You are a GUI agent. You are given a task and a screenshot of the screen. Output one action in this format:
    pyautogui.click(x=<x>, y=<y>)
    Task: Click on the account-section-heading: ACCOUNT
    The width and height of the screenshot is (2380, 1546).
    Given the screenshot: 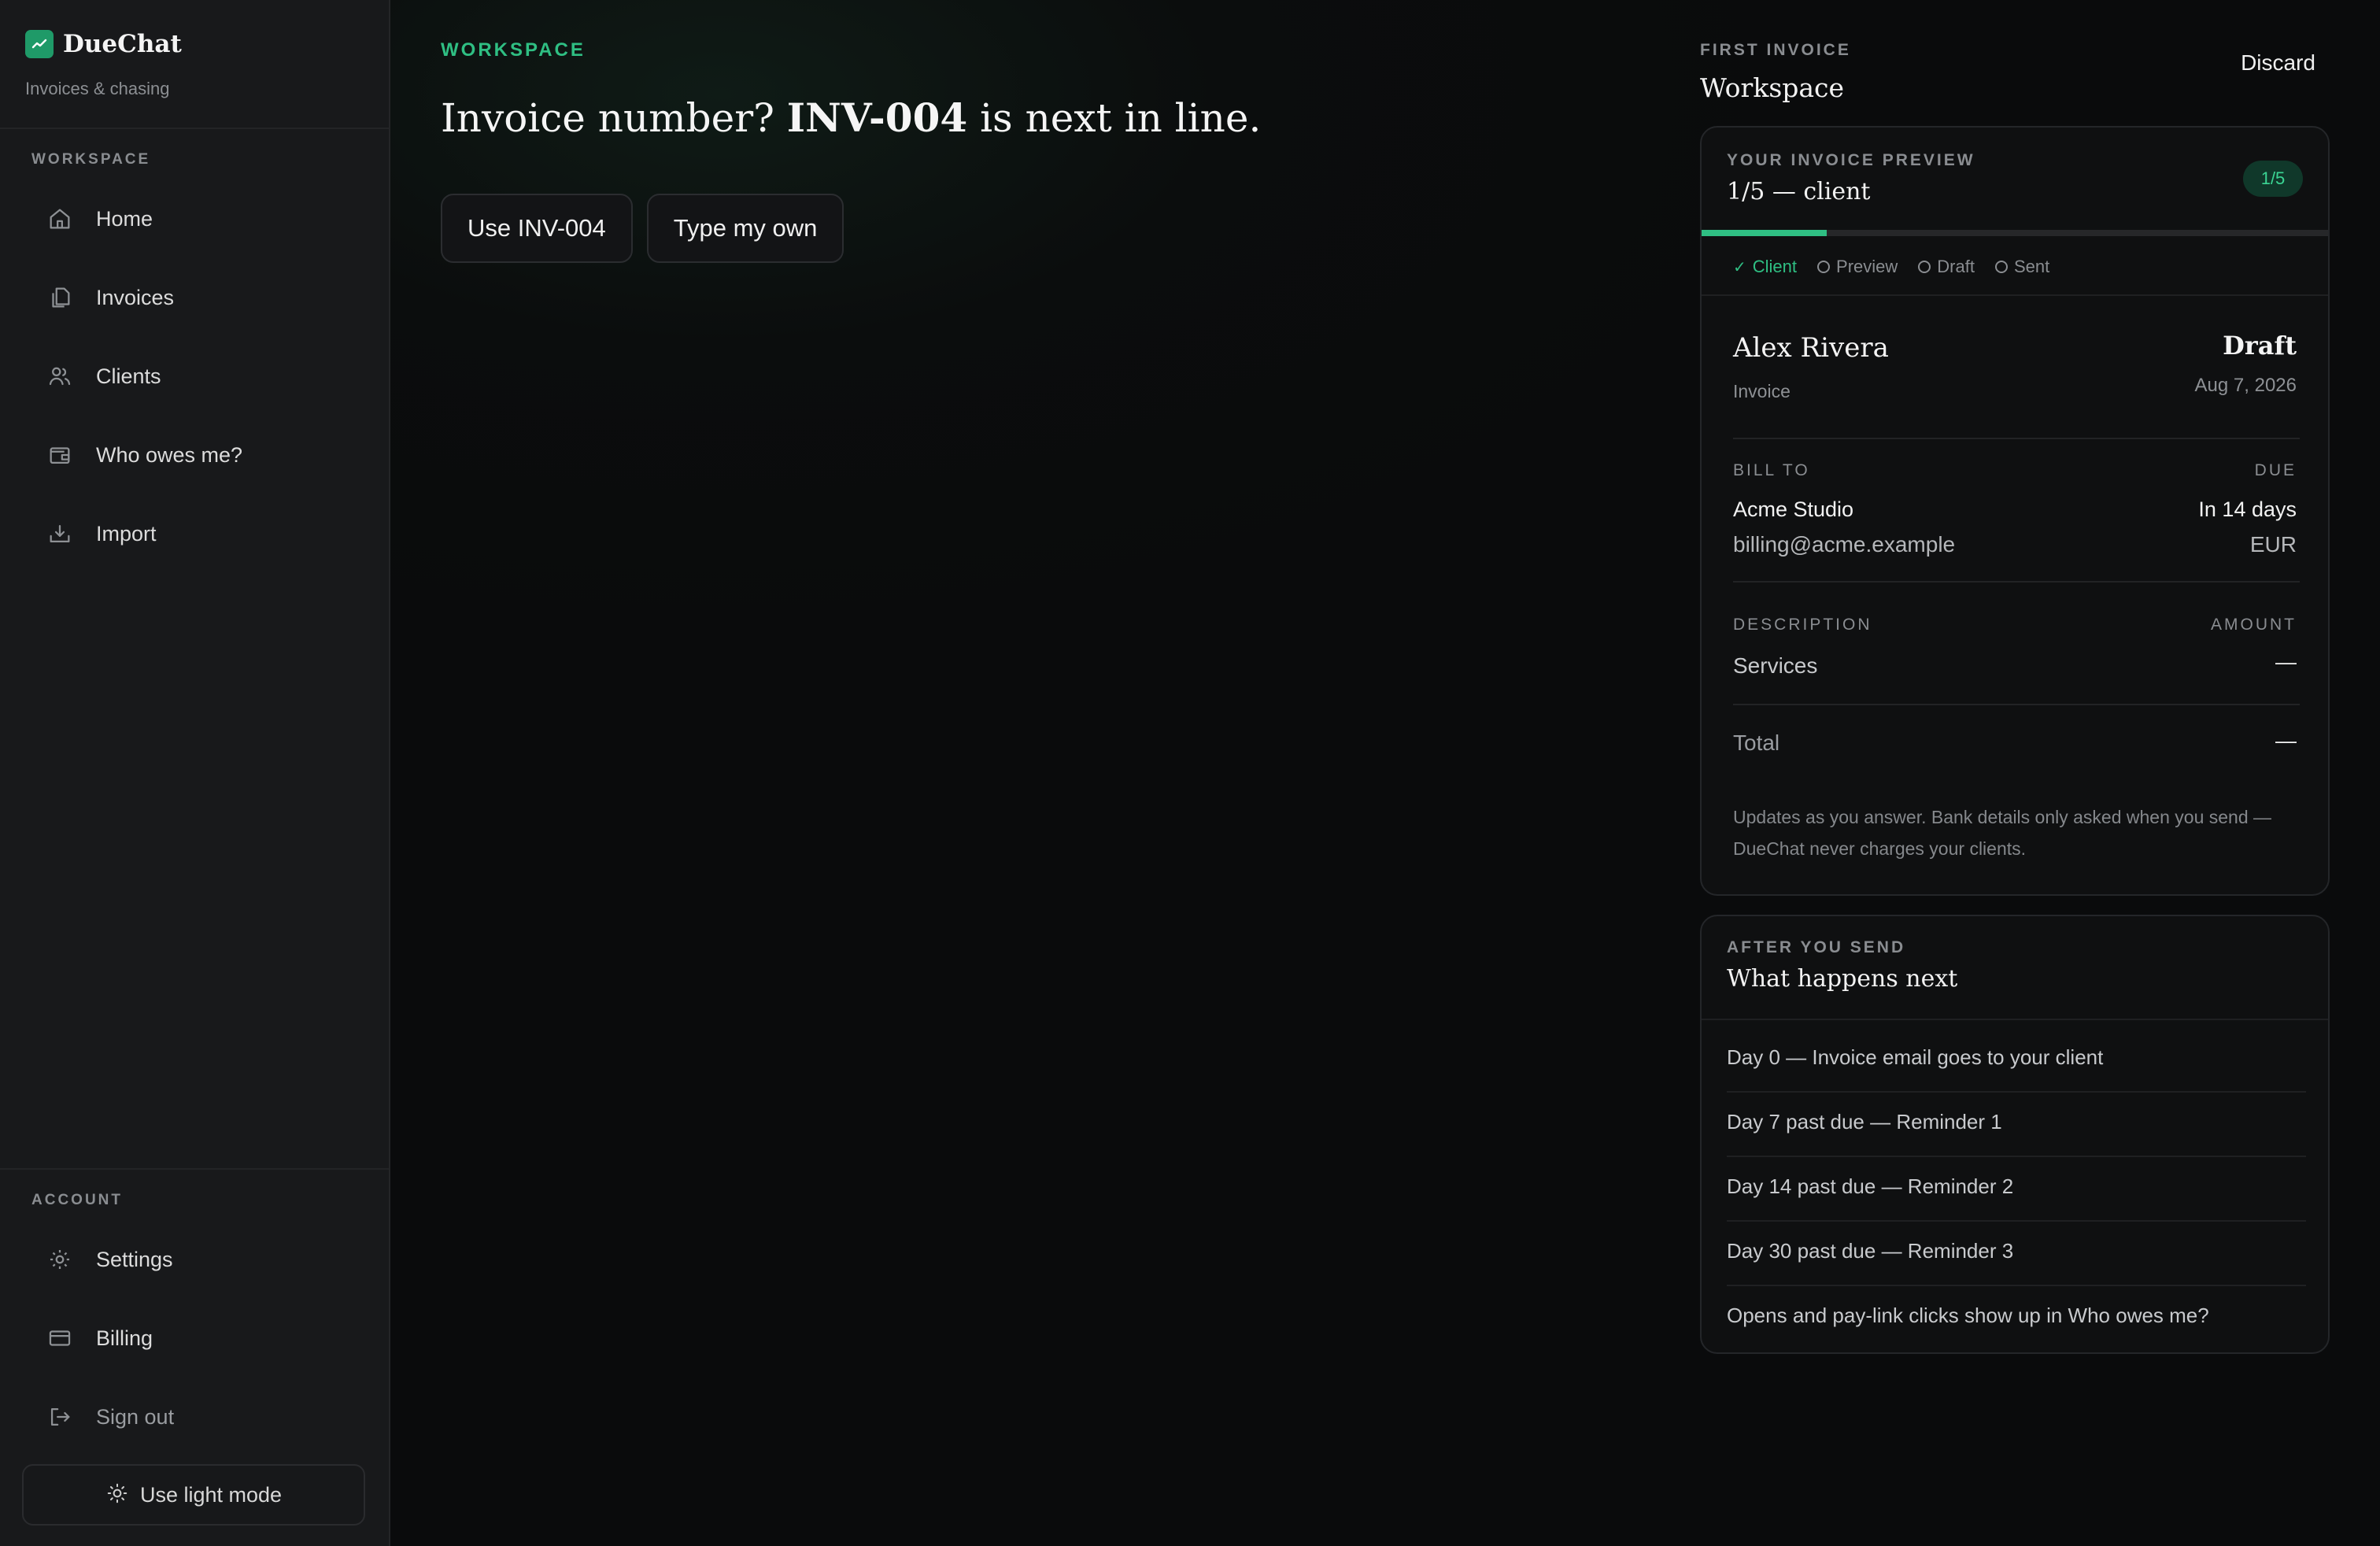 What is the action you would take?
    pyautogui.click(x=77, y=1200)
    